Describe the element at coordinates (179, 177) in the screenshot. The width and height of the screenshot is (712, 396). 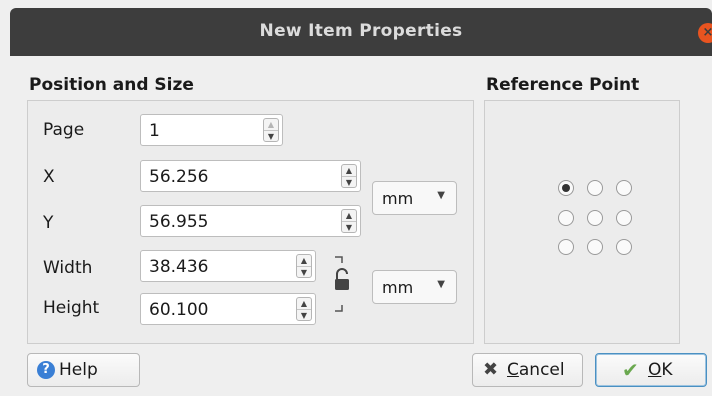
I see `x-value: 56.256` at that location.